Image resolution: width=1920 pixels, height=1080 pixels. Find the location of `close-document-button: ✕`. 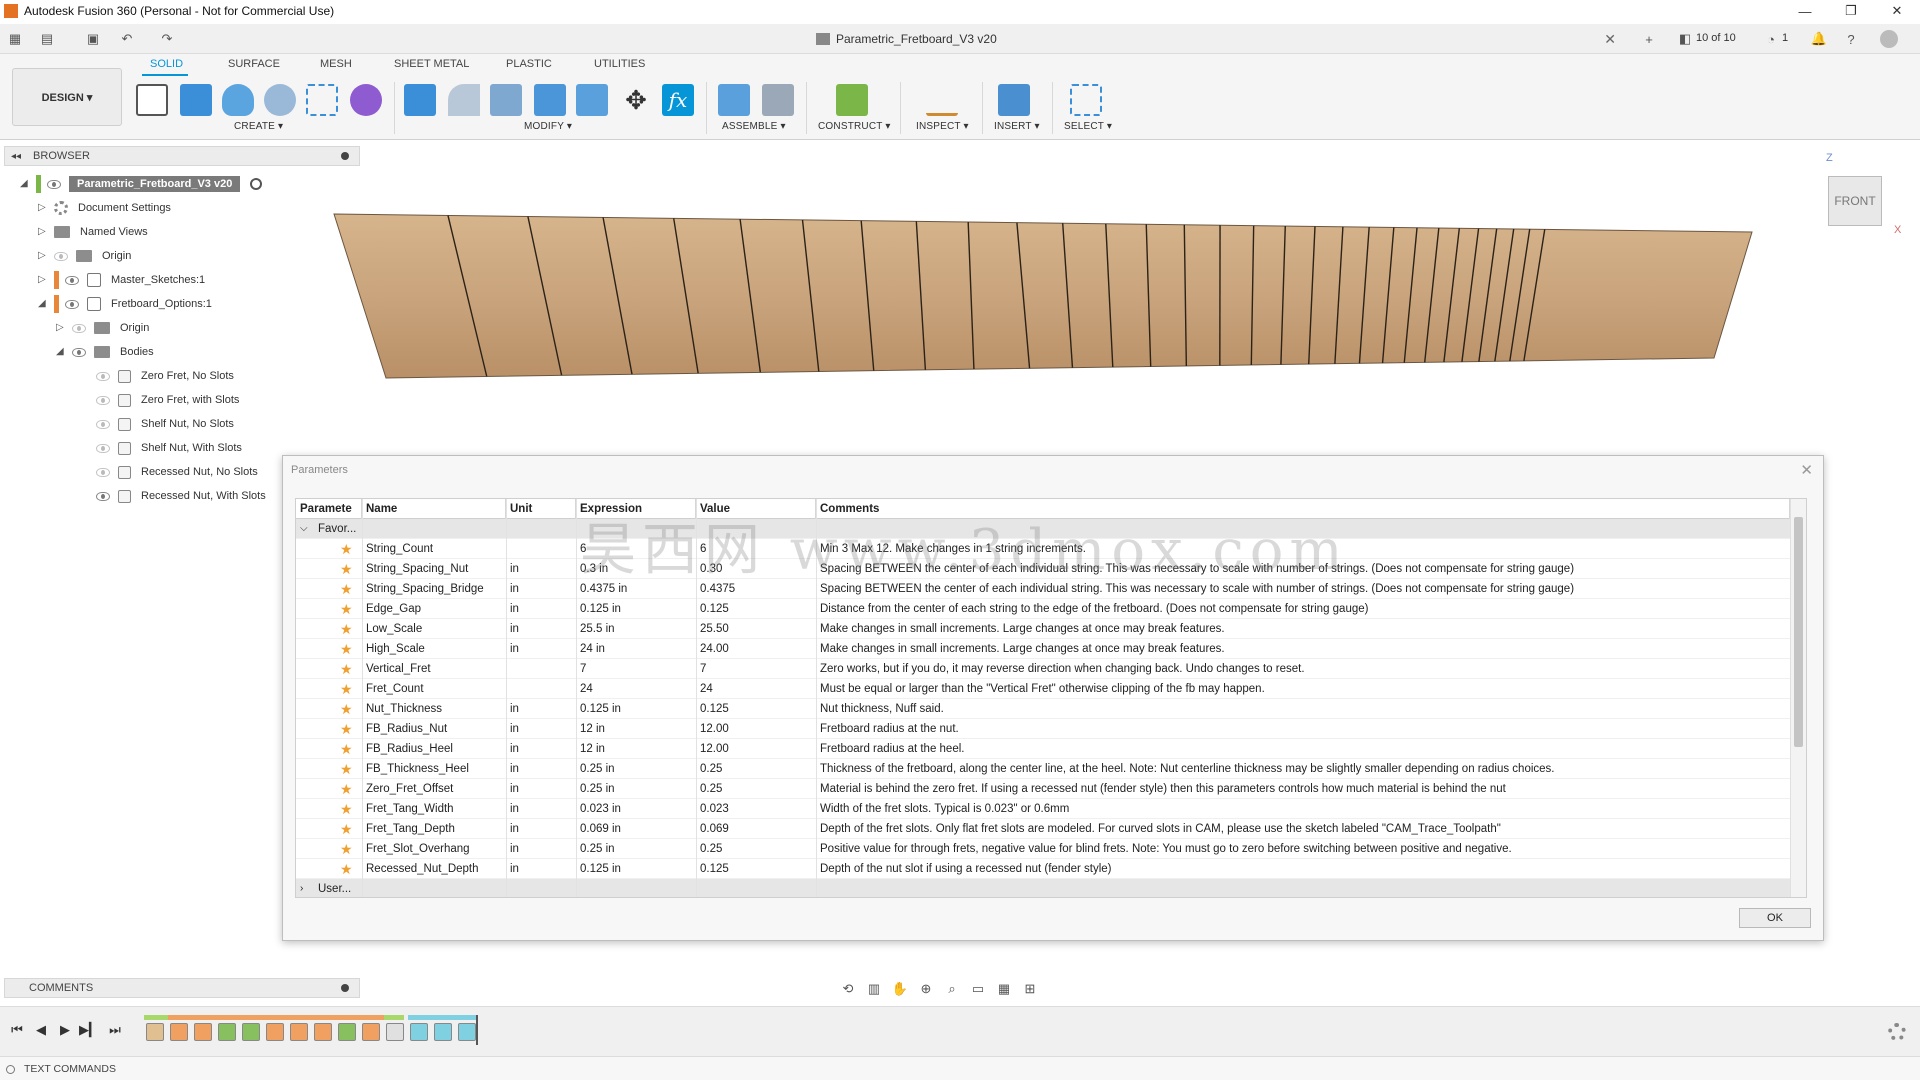

close-document-button: ✕ is located at coordinates (1610, 39).